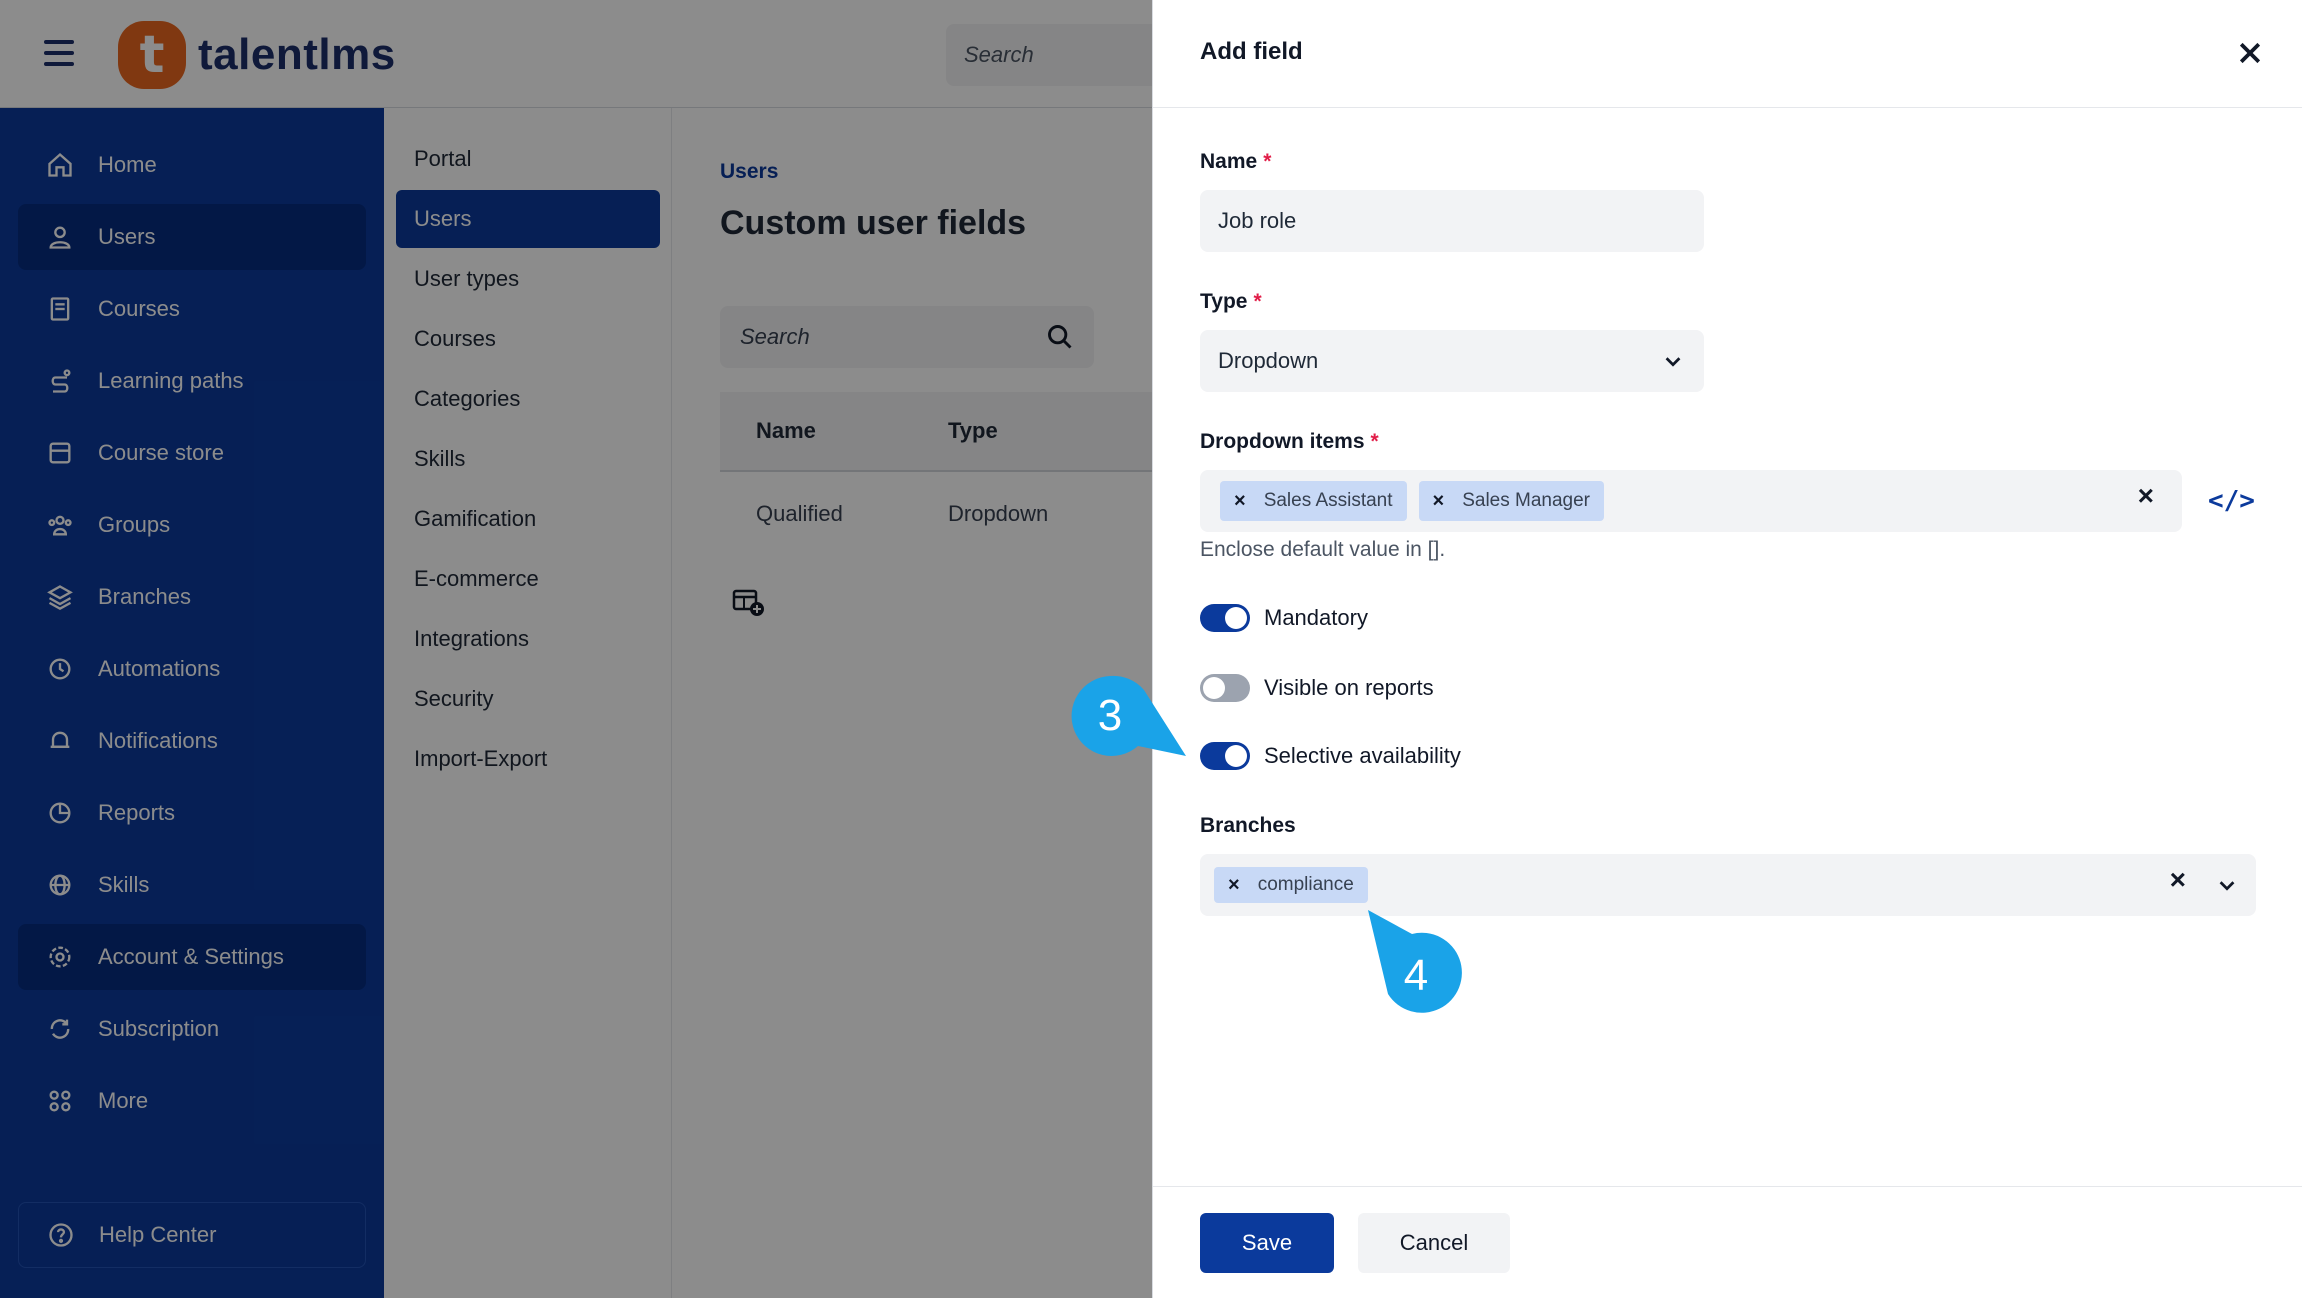  I want to click on type-label: Type *, so click(1231, 302).